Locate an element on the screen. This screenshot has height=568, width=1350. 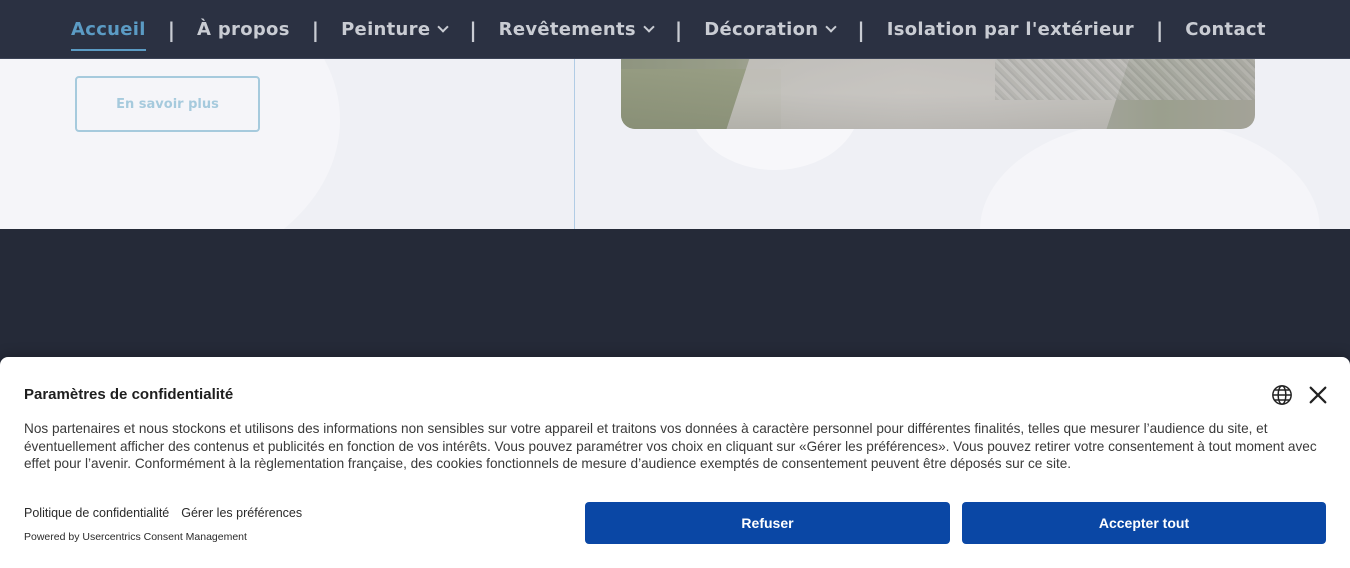
accept-all-button: Accepter tout is located at coordinates (1144, 523).